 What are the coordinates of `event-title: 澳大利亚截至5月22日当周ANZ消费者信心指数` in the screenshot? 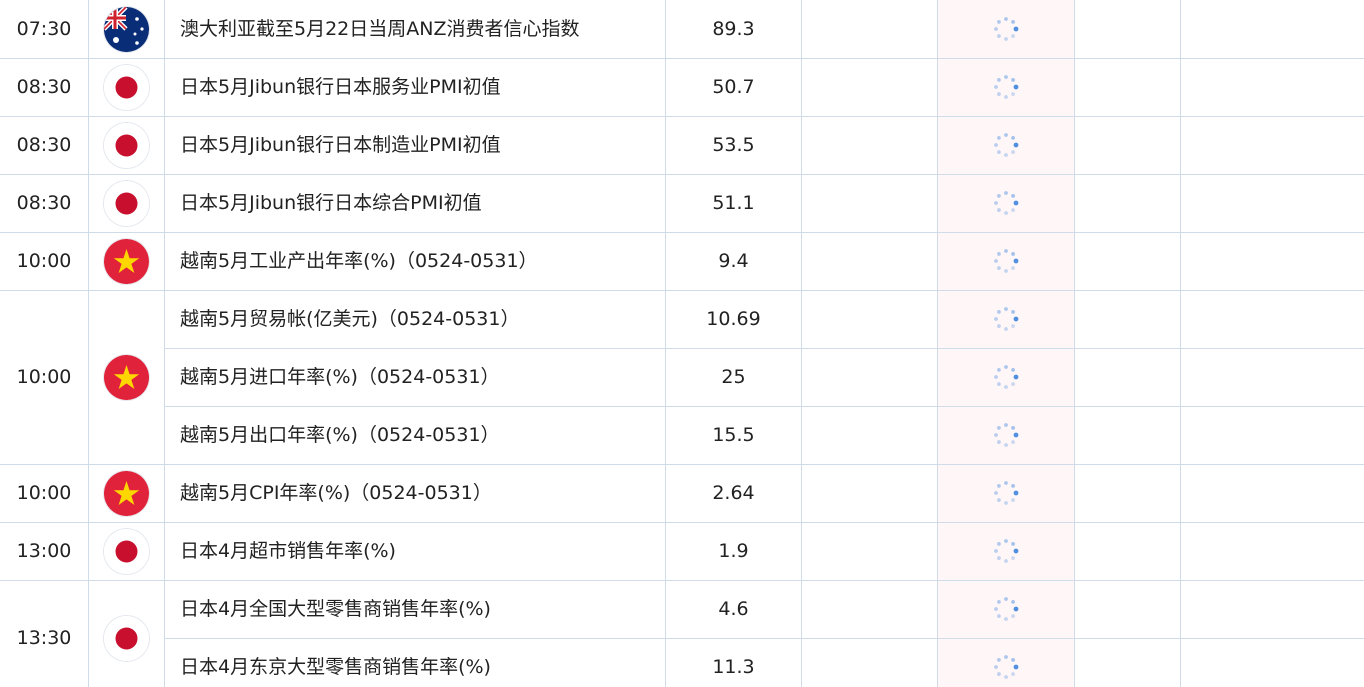 It's located at (415, 29).